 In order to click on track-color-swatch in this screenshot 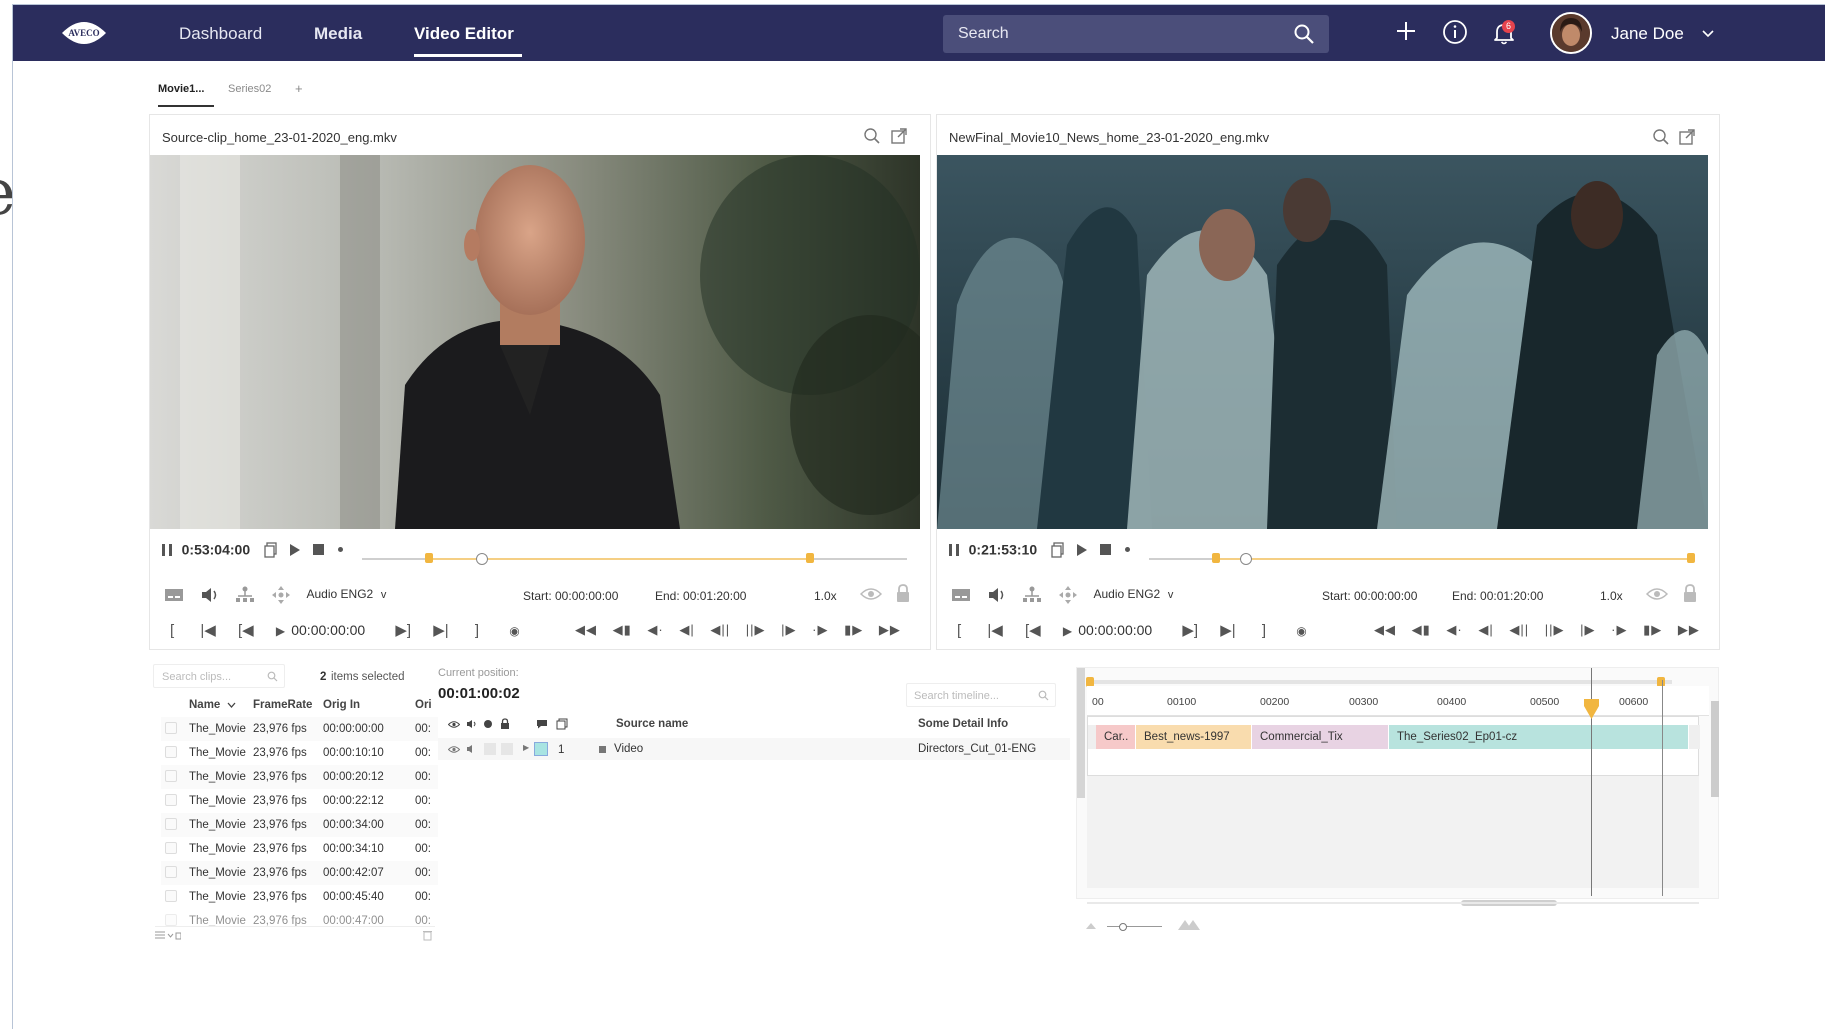, I will do `click(541, 749)`.